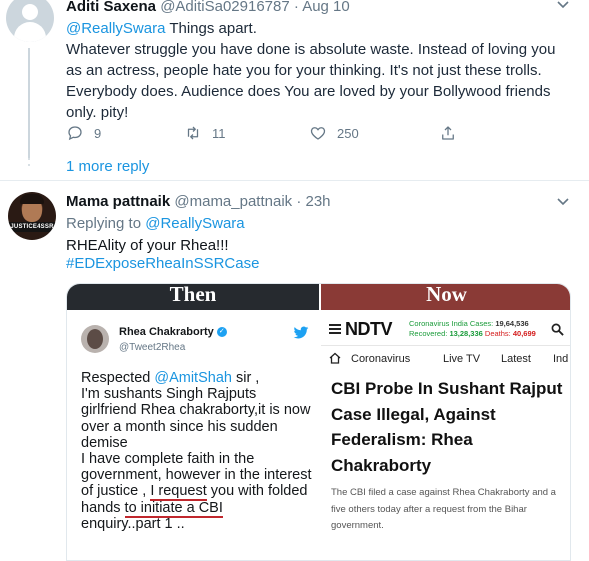  What do you see at coordinates (557, 329) in the screenshot?
I see `search-icon` at bounding box center [557, 329].